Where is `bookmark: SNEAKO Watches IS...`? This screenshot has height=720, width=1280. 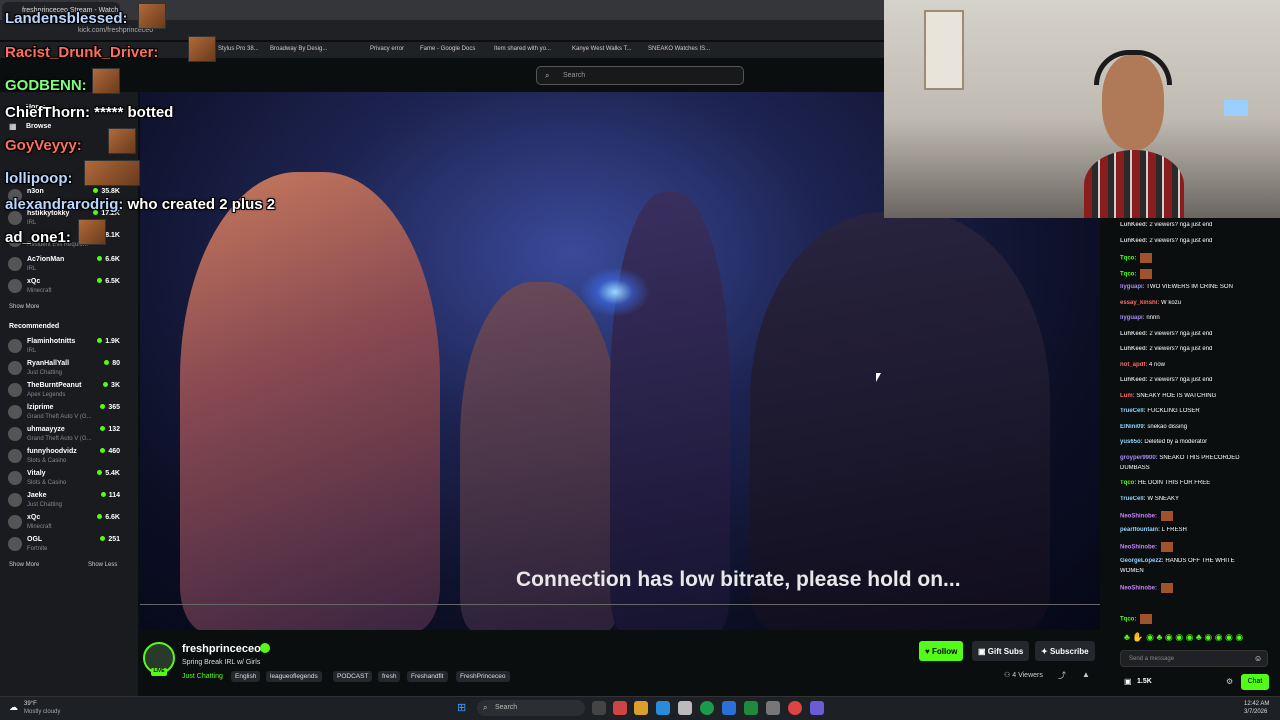 bookmark: SNEAKO Watches IS... is located at coordinates (679, 49).